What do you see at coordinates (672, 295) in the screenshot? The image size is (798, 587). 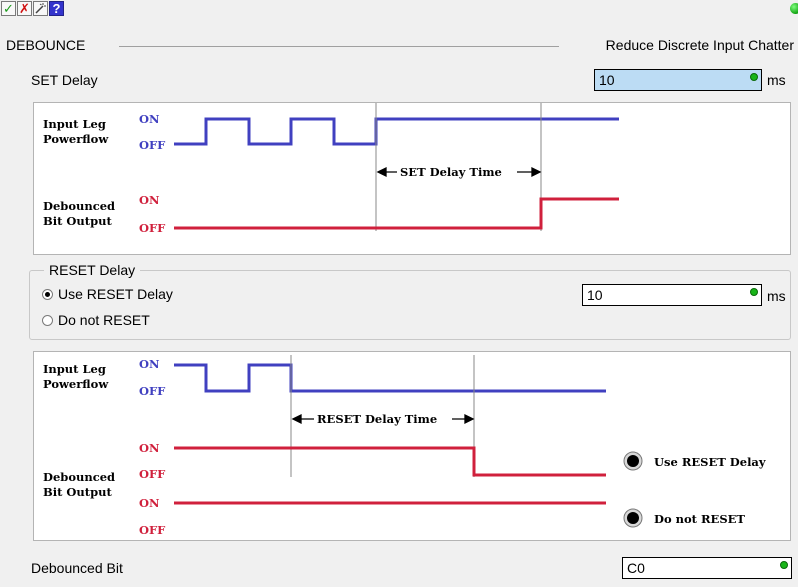 I see `reset-delay-input: 10` at bounding box center [672, 295].